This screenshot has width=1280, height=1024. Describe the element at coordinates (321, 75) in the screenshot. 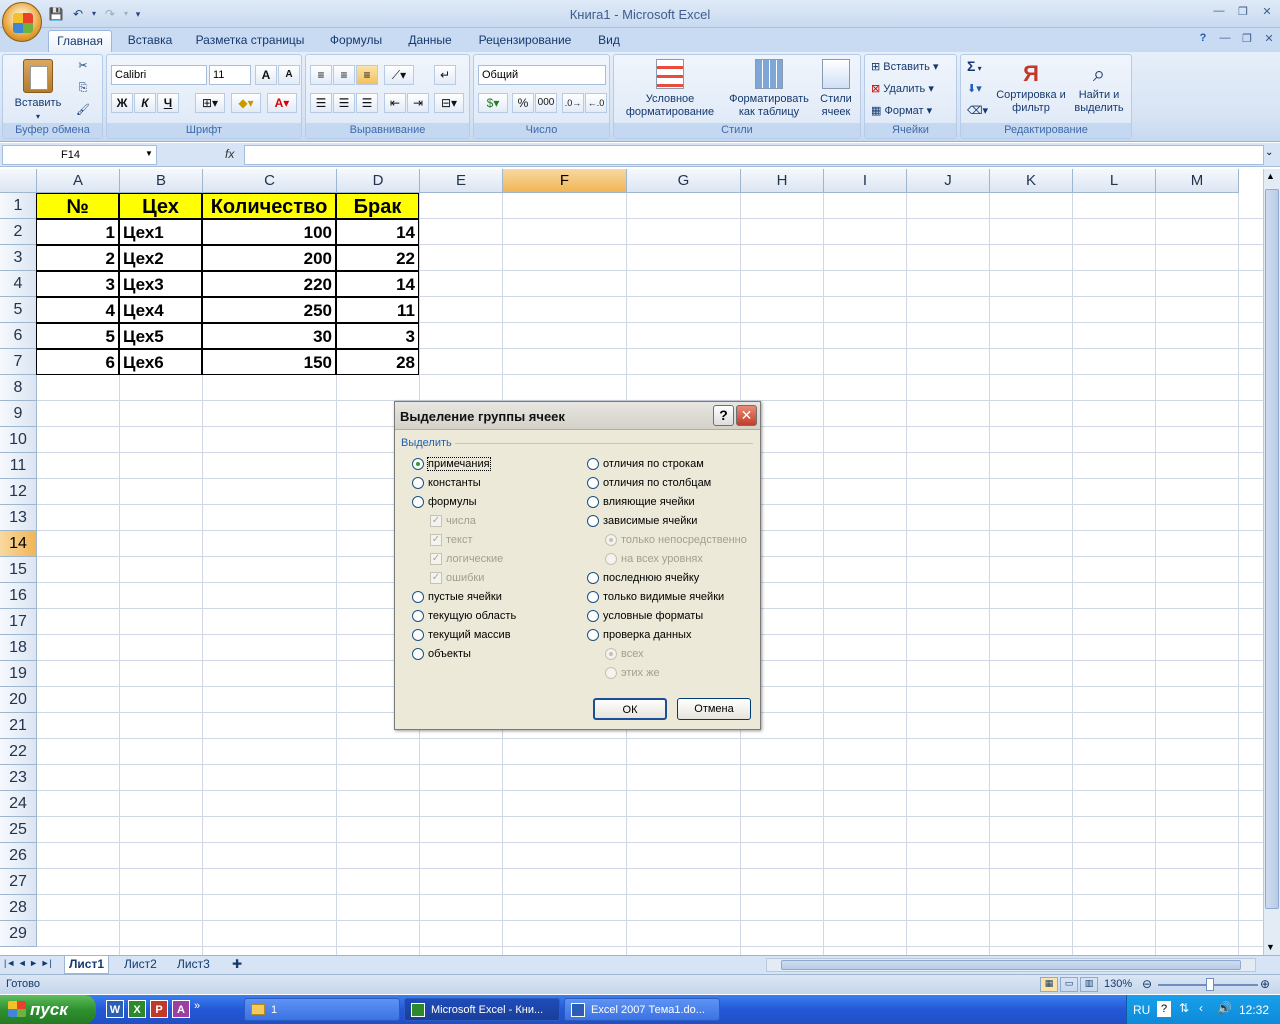

I see `align-top-icon: ≡` at that location.